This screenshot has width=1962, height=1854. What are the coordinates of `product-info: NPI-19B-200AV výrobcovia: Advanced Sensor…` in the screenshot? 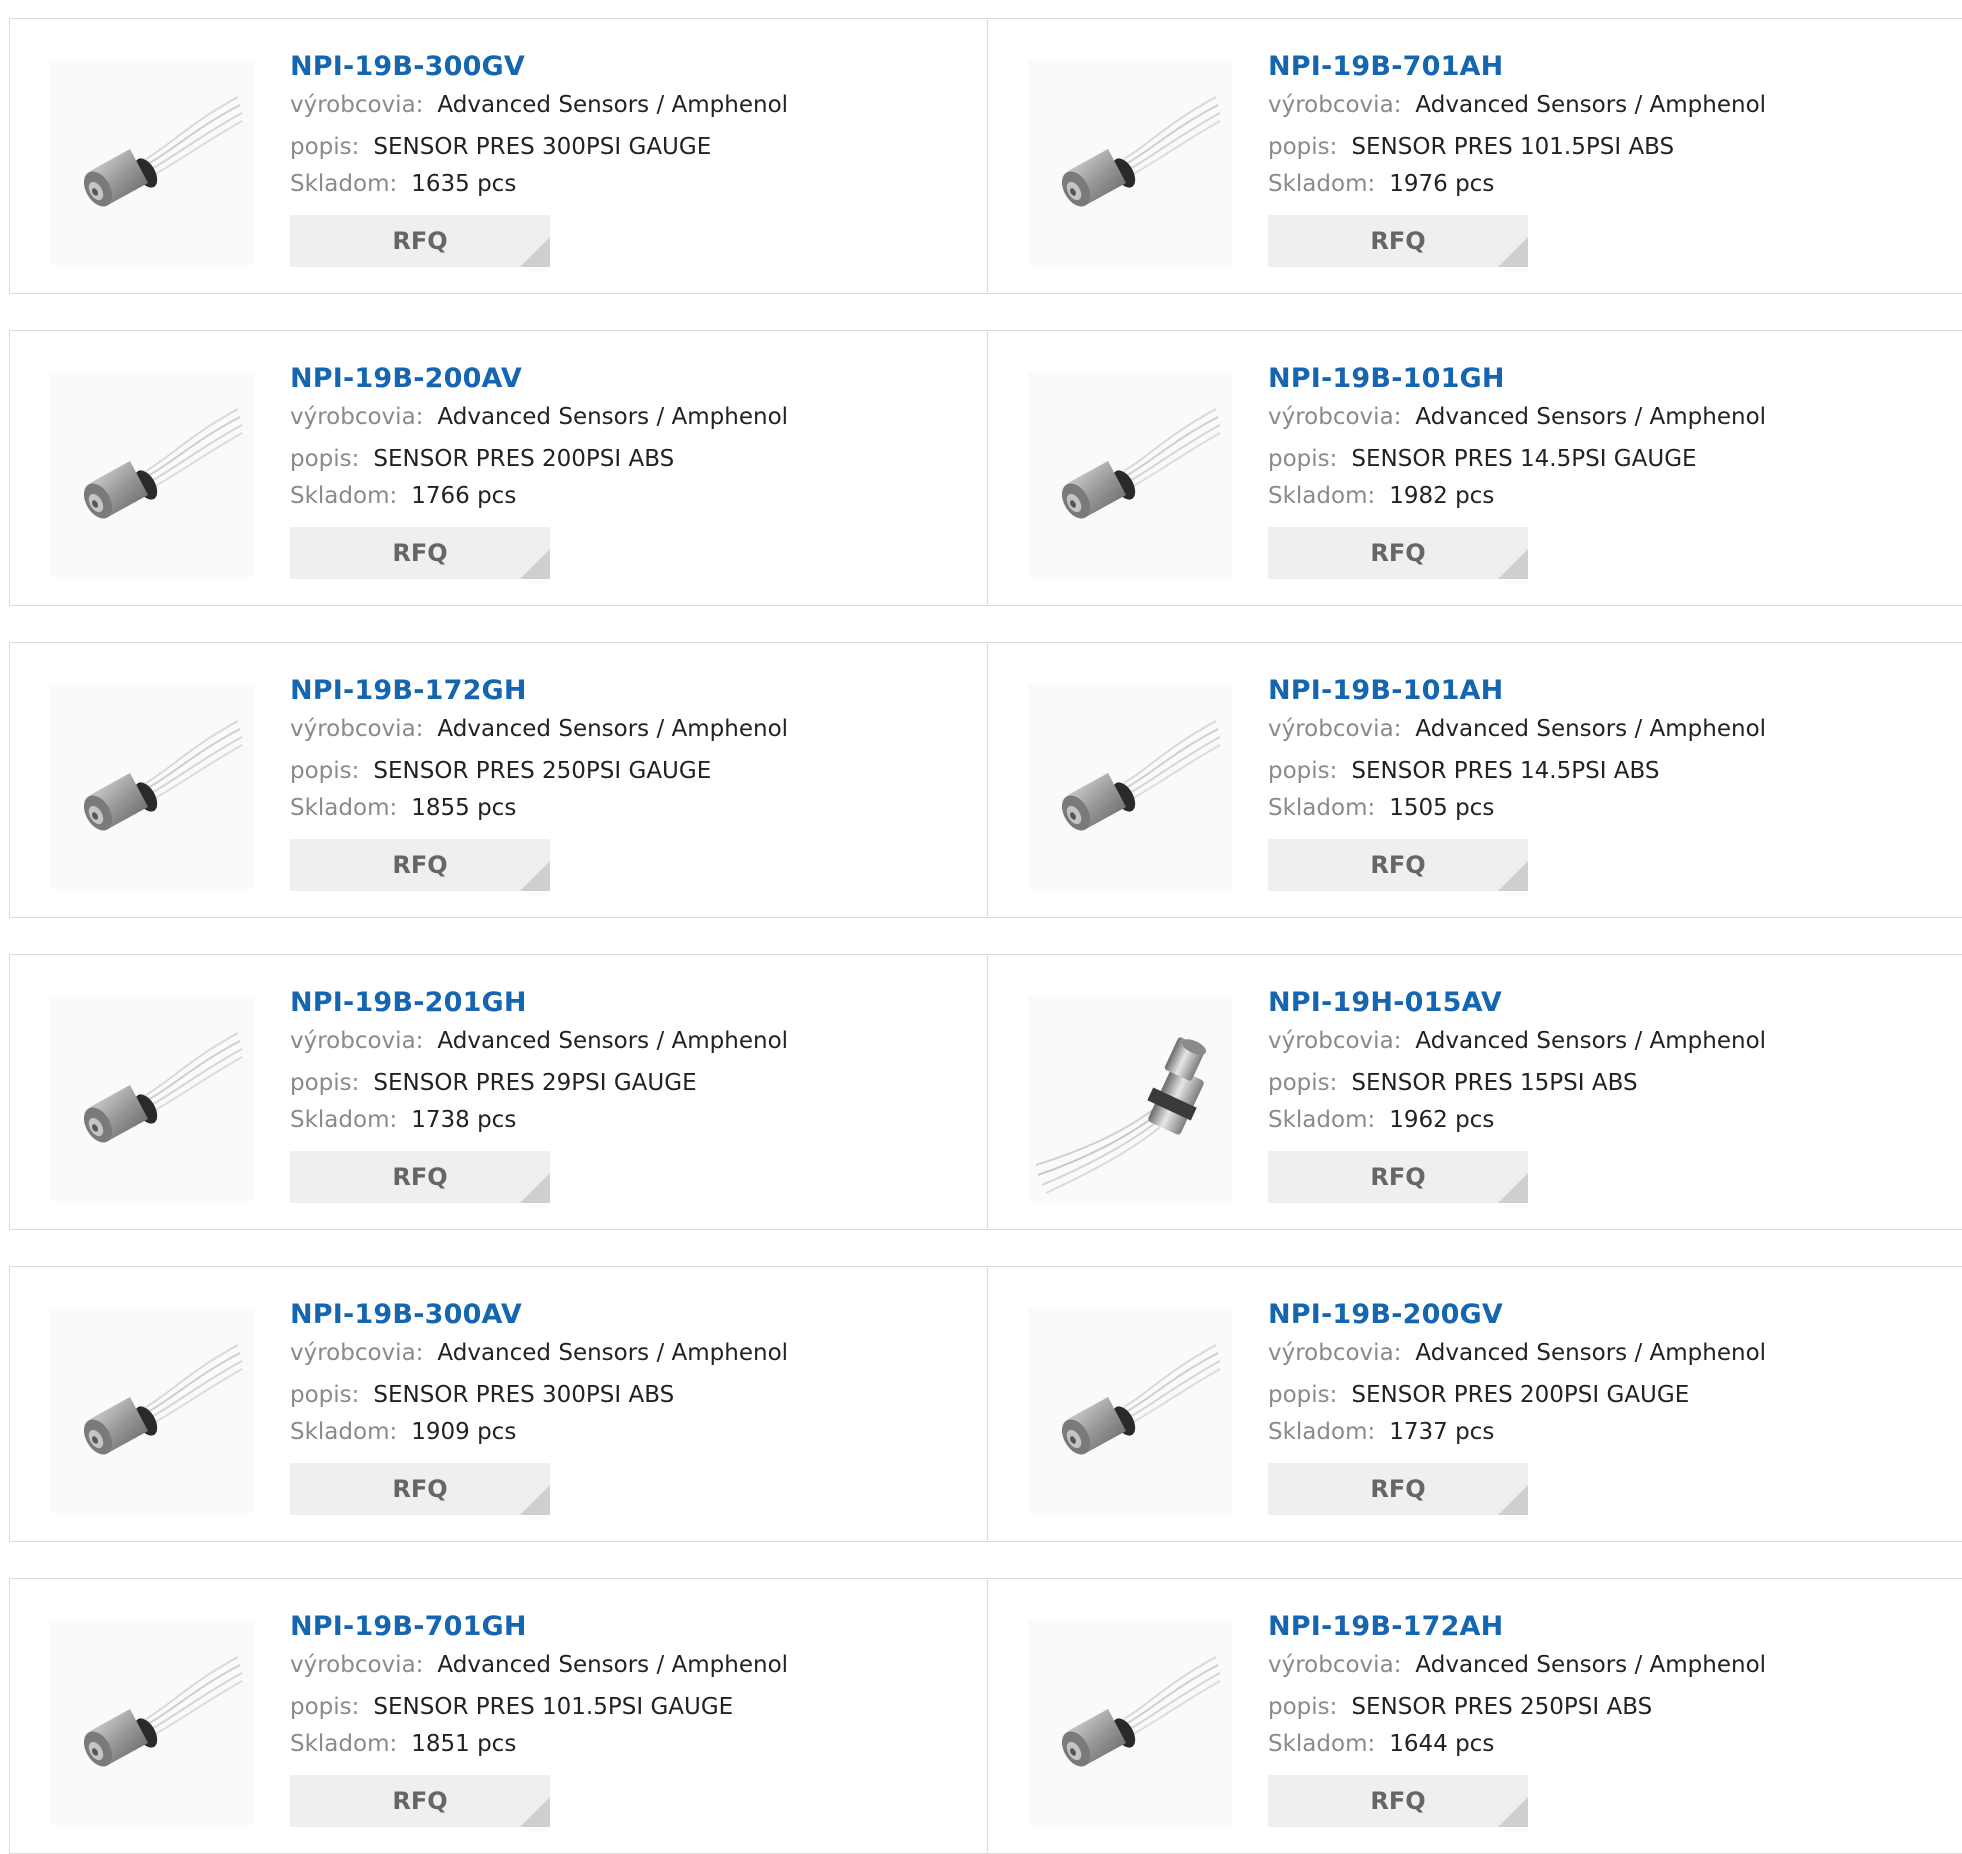 It's located at (633, 469).